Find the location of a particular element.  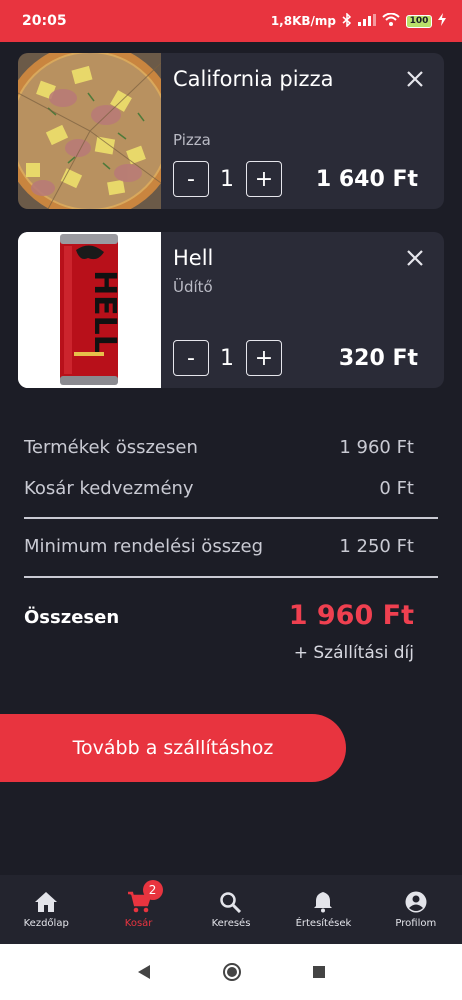

summary-products-row: Termékek összesen 1 960 Ft is located at coordinates (219, 447).